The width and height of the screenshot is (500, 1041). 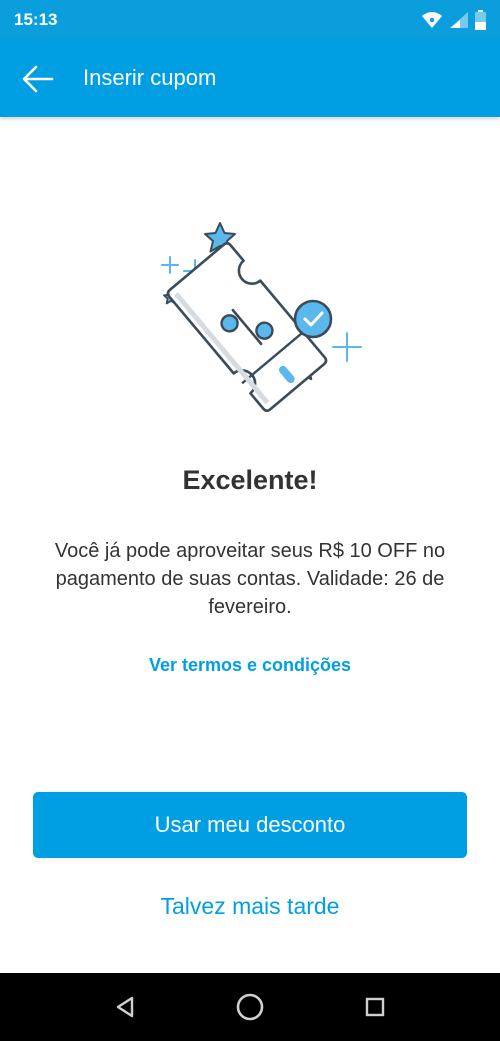 I want to click on nav-recents-button, so click(x=375, y=1007).